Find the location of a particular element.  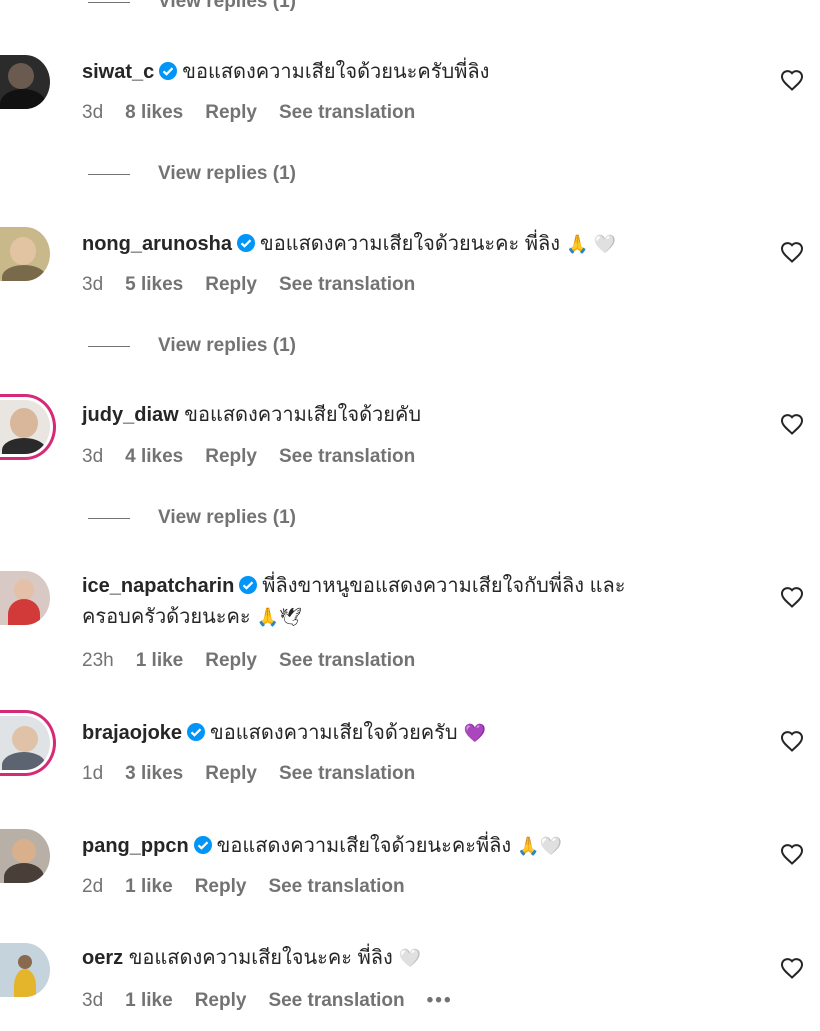

username-link: judy_diaw is located at coordinates (130, 415).